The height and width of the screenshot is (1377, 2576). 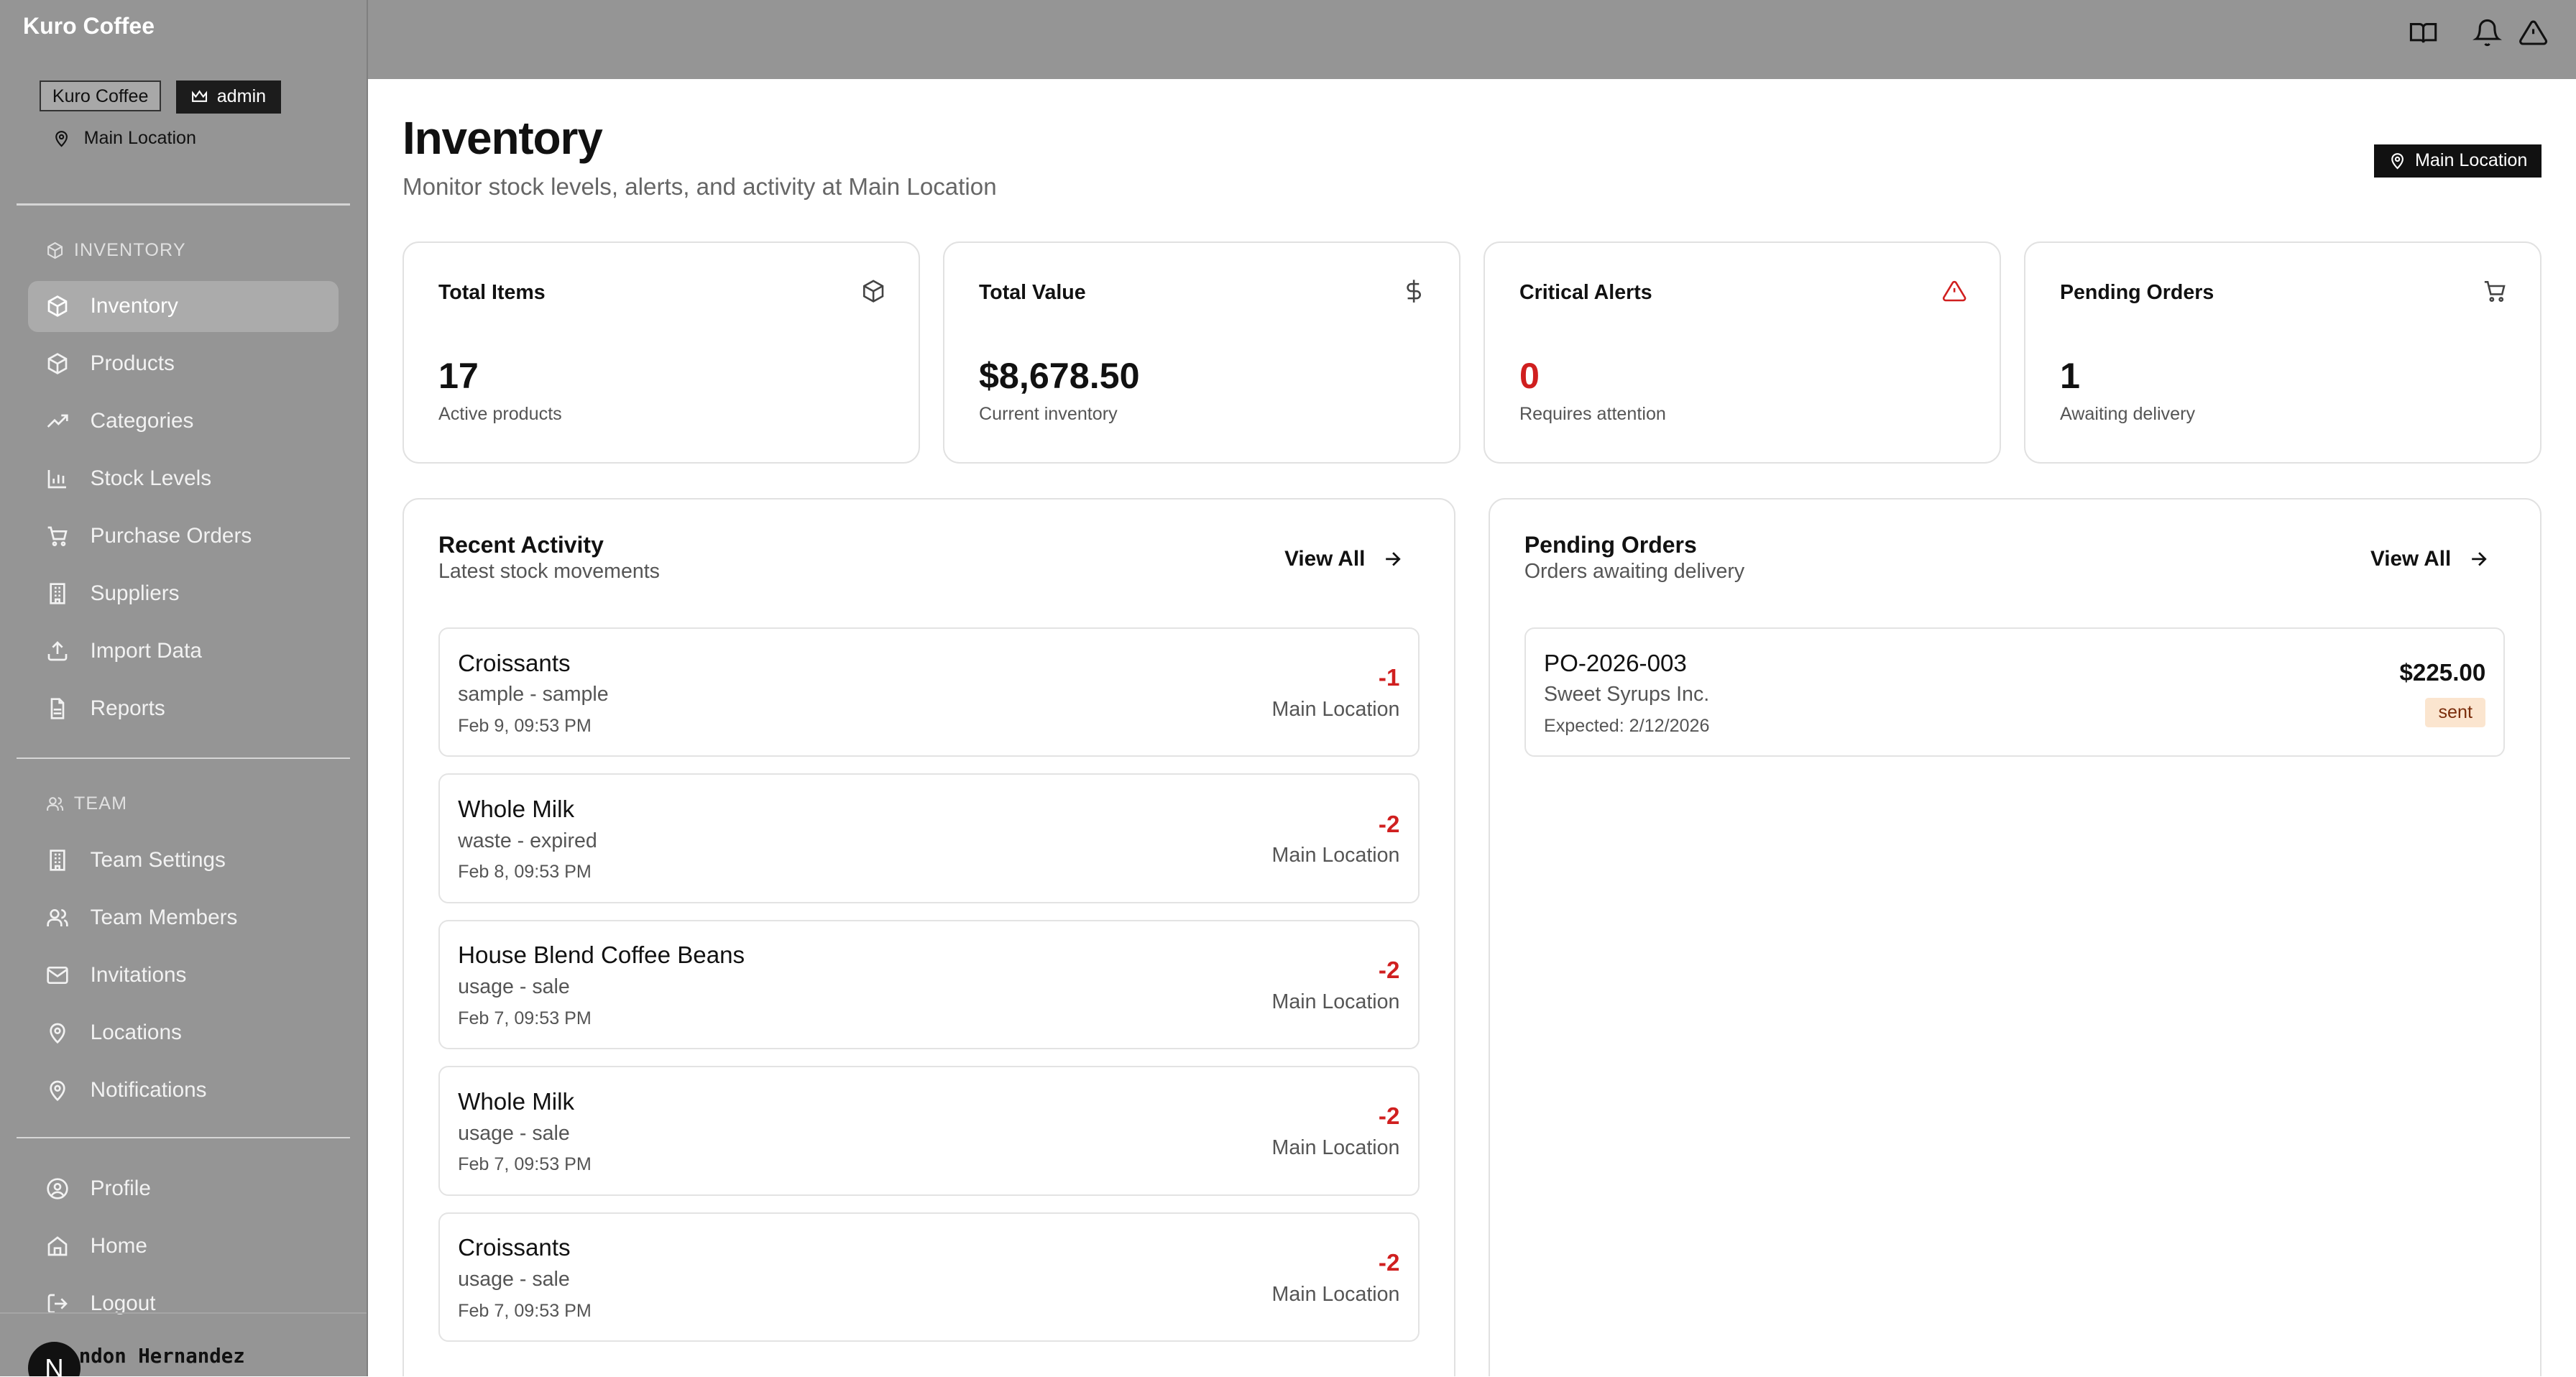 I want to click on mail-icon, so click(x=57, y=975).